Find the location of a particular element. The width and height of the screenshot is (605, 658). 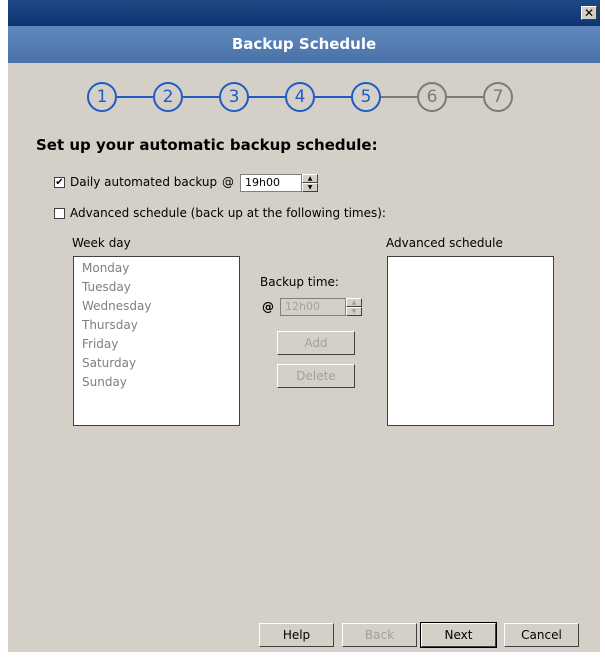

title-bar: ✕ is located at coordinates (304, 13).